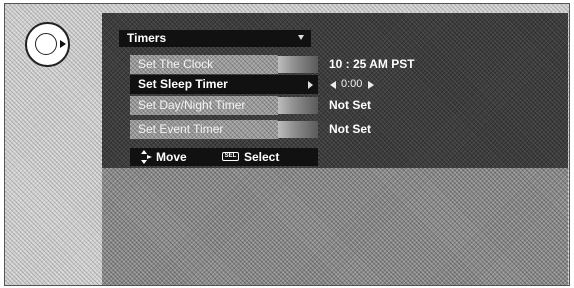 Image resolution: width=574 pixels, height=288 pixels. What do you see at coordinates (204, 64) in the screenshot?
I see `menu-item-label: Set The Clock` at bounding box center [204, 64].